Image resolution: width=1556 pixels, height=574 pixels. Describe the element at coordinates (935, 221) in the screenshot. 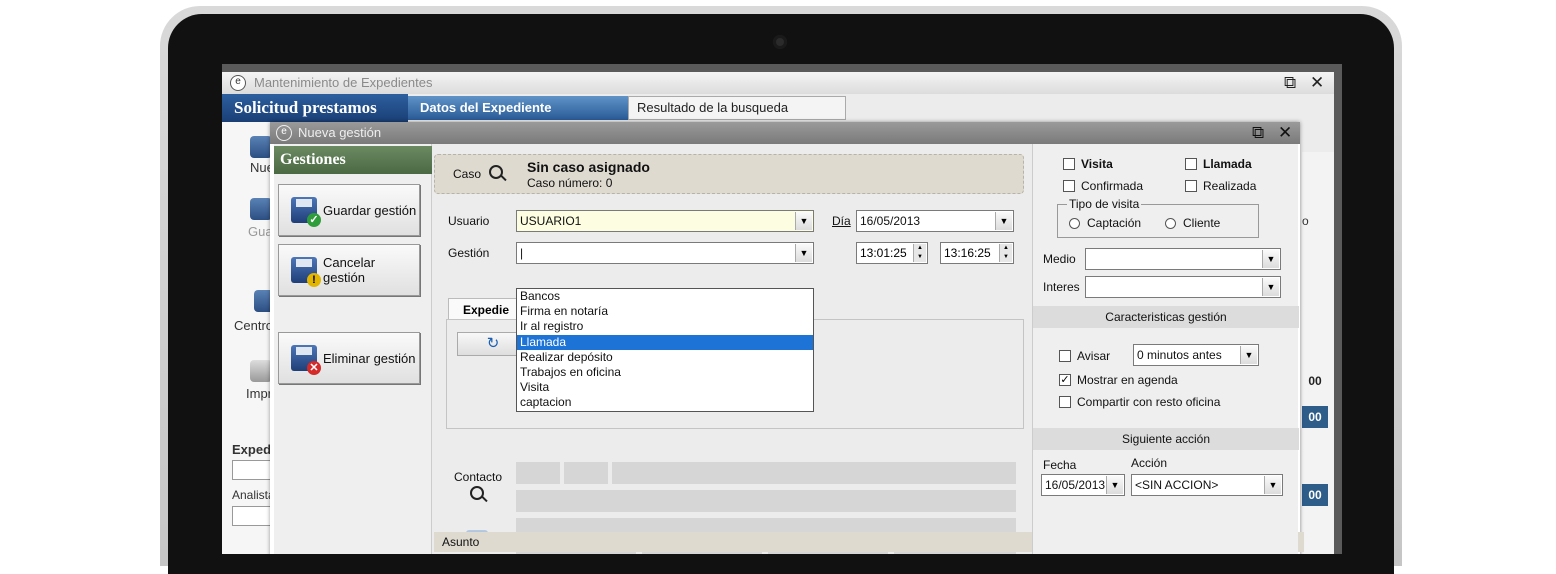

I see `dia-date-picker: 16/05/2013 ▼` at that location.